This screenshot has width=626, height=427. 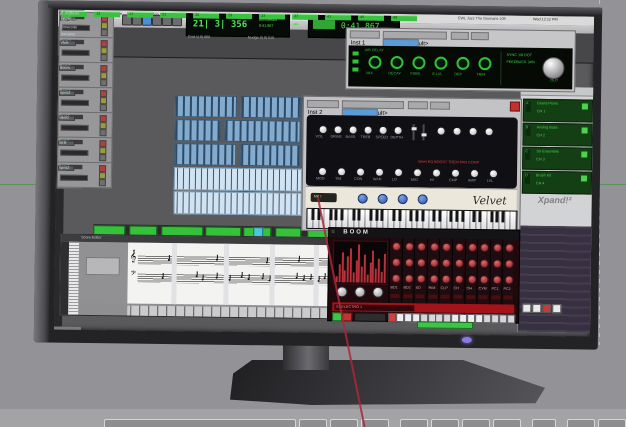 What do you see at coordinates (558, 110) in the screenshot?
I see `xpand-slot: A Grand Piano CH 1` at bounding box center [558, 110].